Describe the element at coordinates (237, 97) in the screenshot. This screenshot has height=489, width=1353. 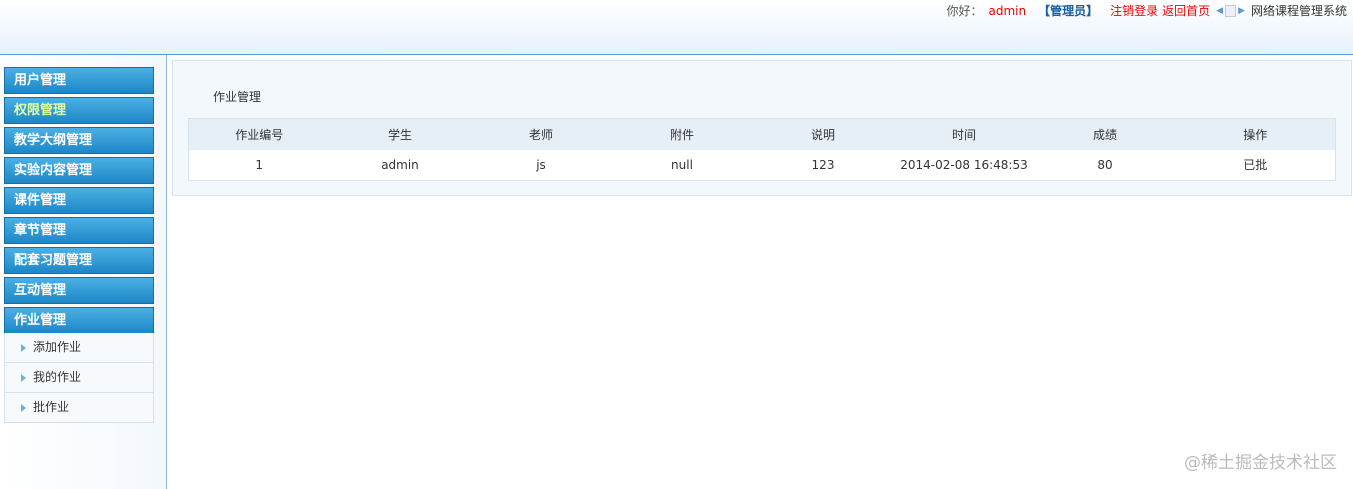
I see `page-title: 作业管理` at that location.